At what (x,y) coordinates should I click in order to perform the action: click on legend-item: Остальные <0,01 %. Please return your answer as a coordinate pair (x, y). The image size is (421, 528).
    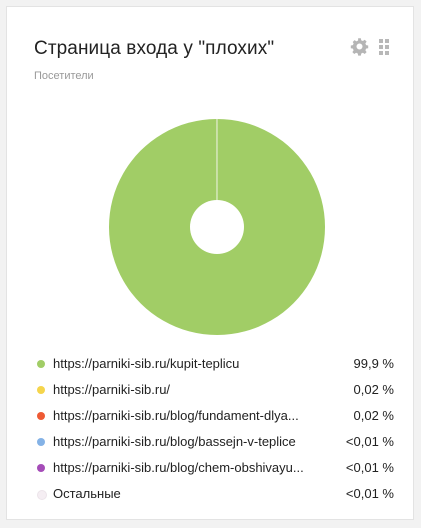
    Looking at the image, I should click on (214, 494).